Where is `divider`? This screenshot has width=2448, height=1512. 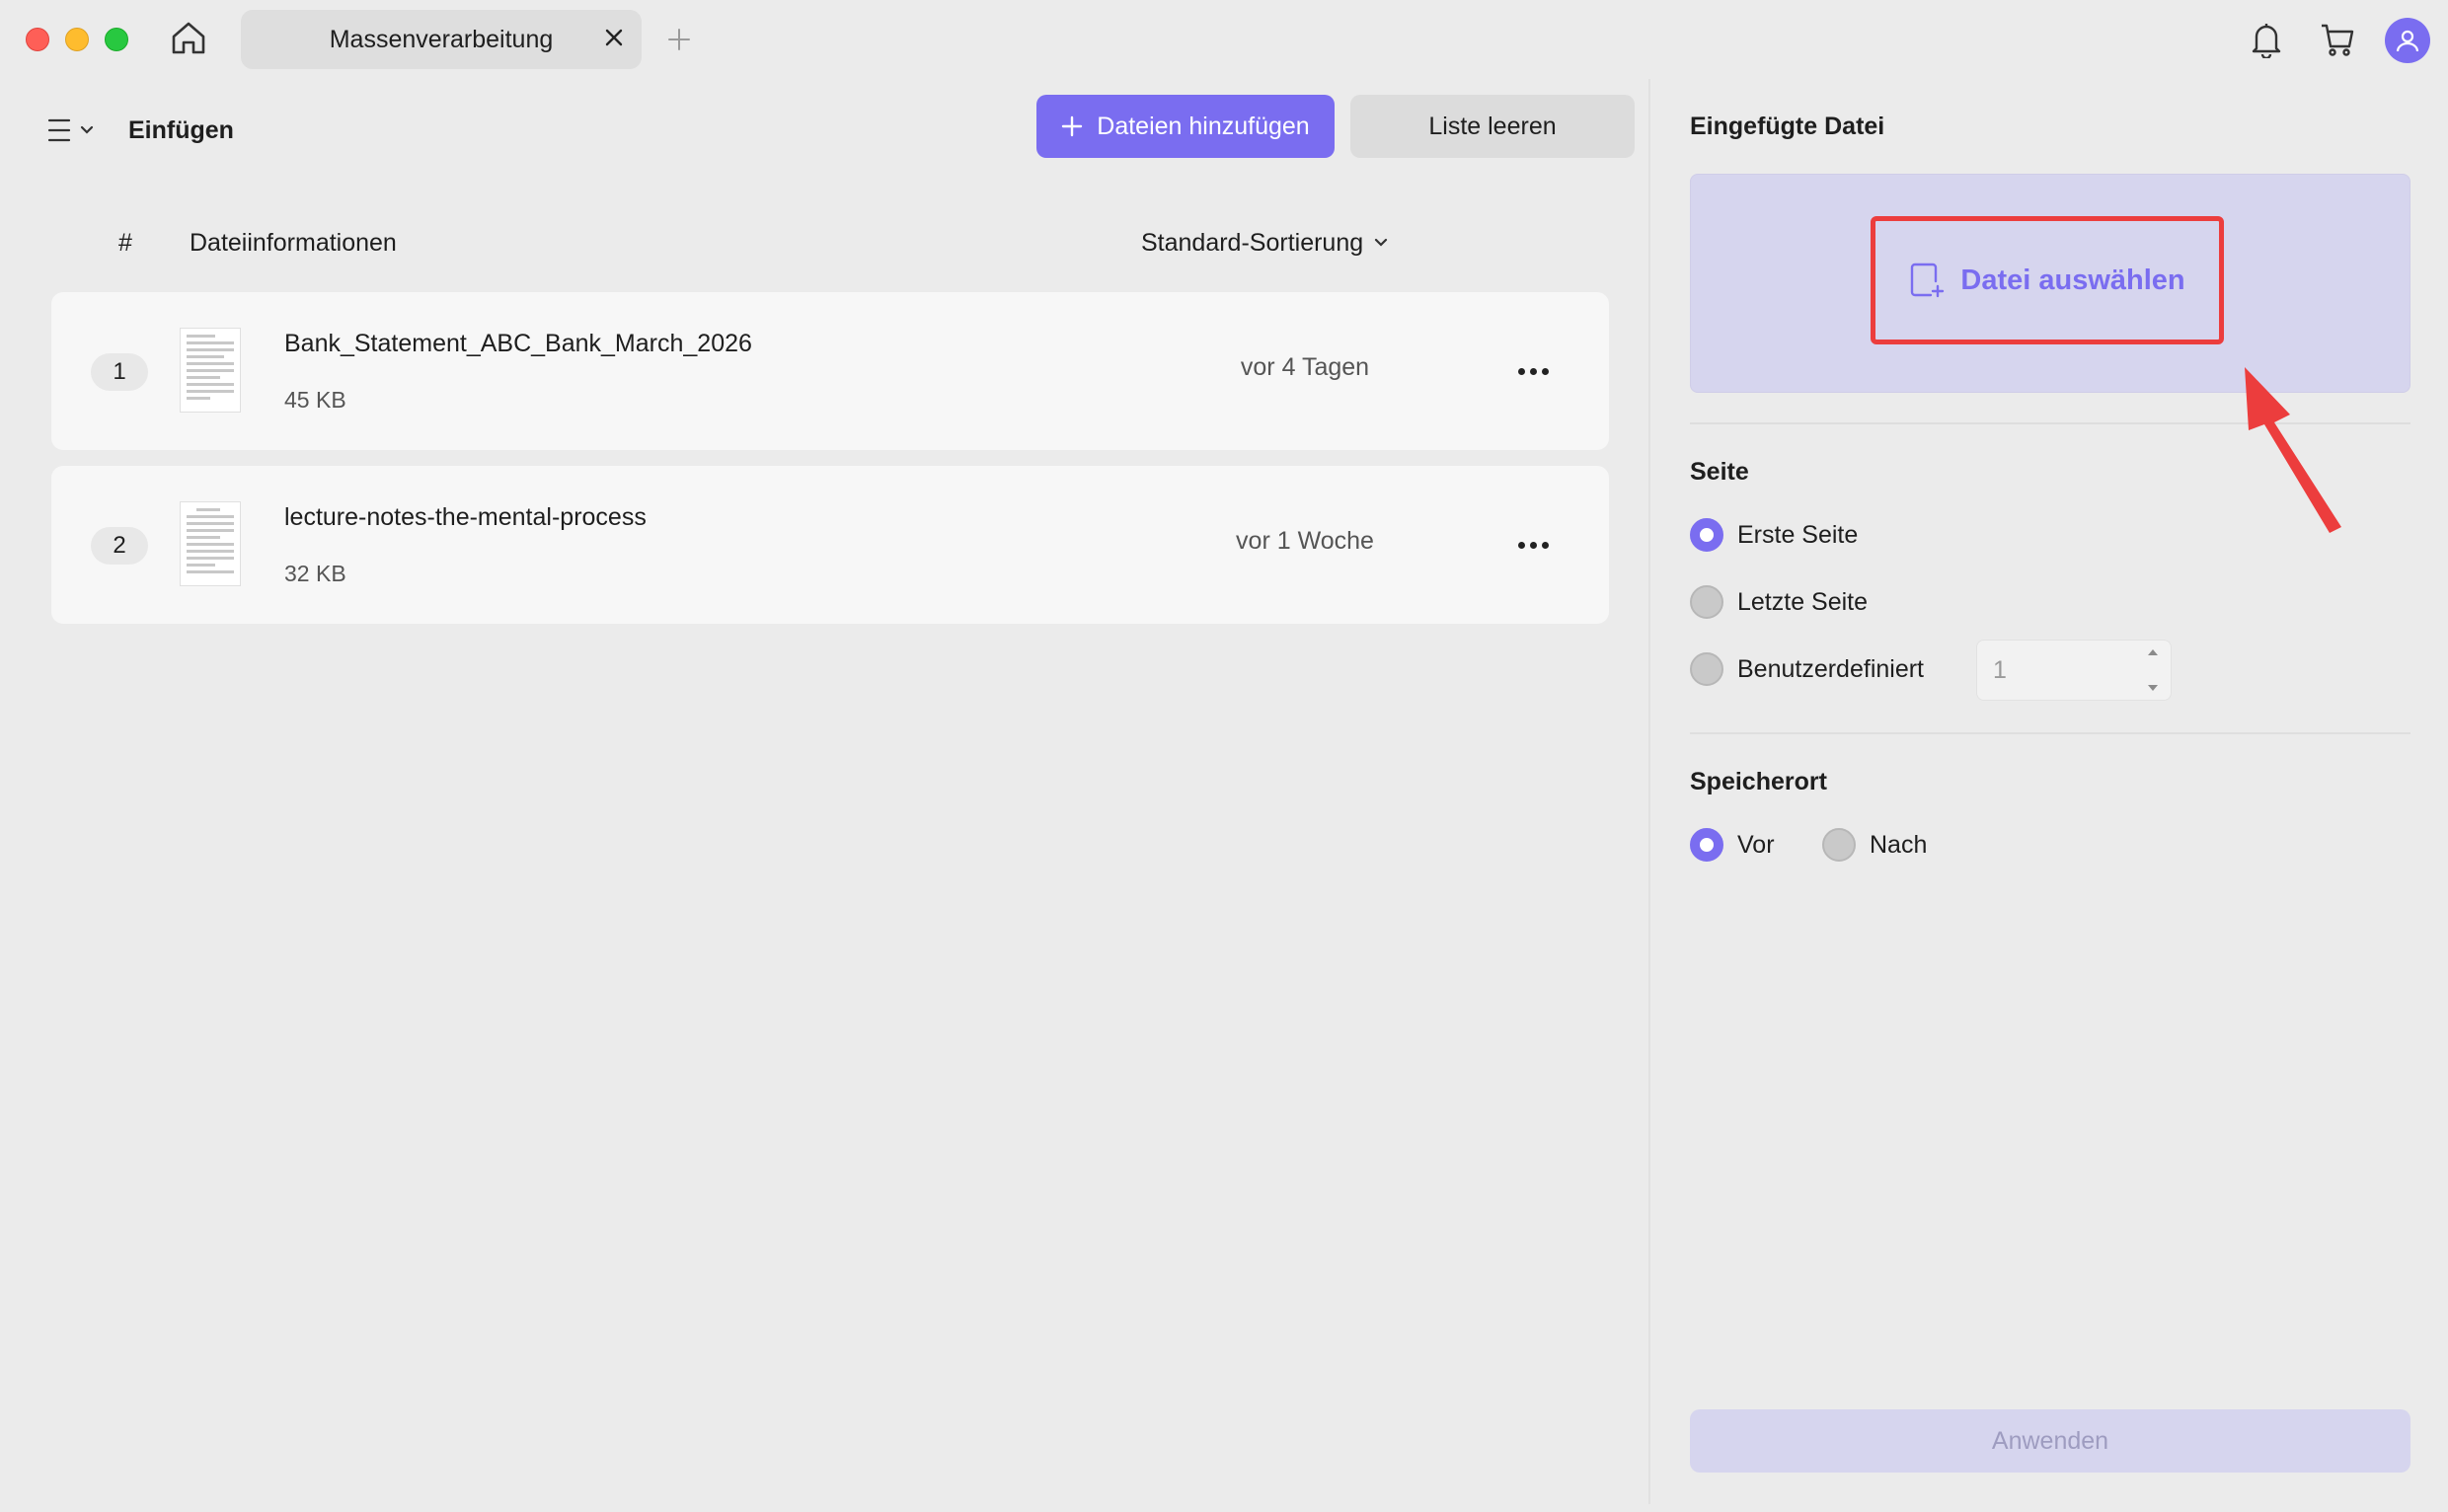
divider is located at coordinates (2050, 733).